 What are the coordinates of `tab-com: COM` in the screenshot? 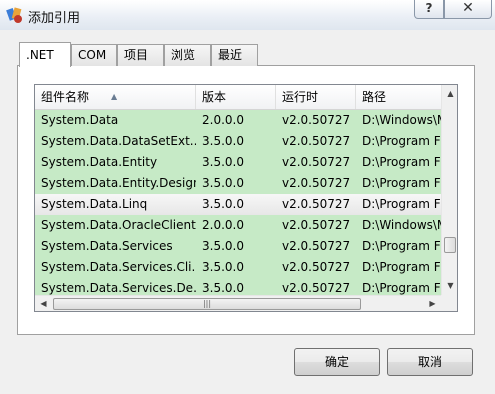 It's located at (94, 55).